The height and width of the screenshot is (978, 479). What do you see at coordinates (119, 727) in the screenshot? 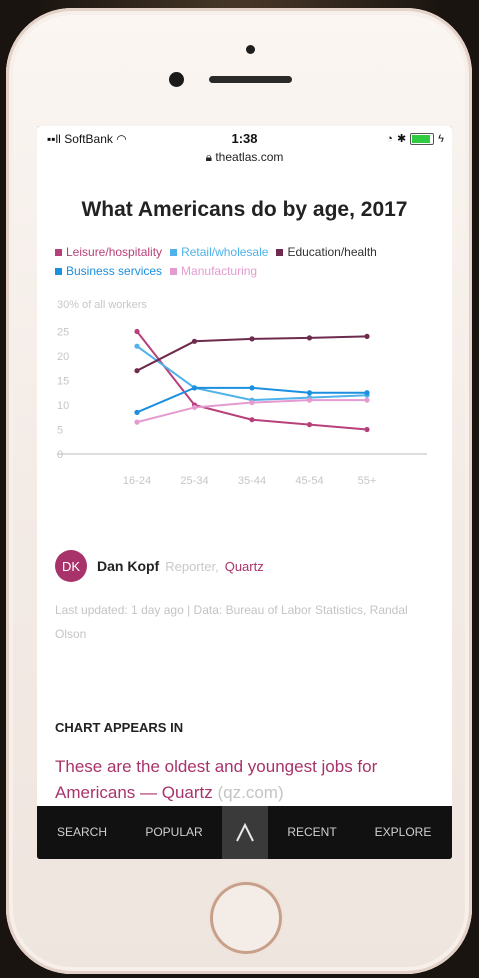
I see `appears-in-heading: CHART APPEARS IN` at bounding box center [119, 727].